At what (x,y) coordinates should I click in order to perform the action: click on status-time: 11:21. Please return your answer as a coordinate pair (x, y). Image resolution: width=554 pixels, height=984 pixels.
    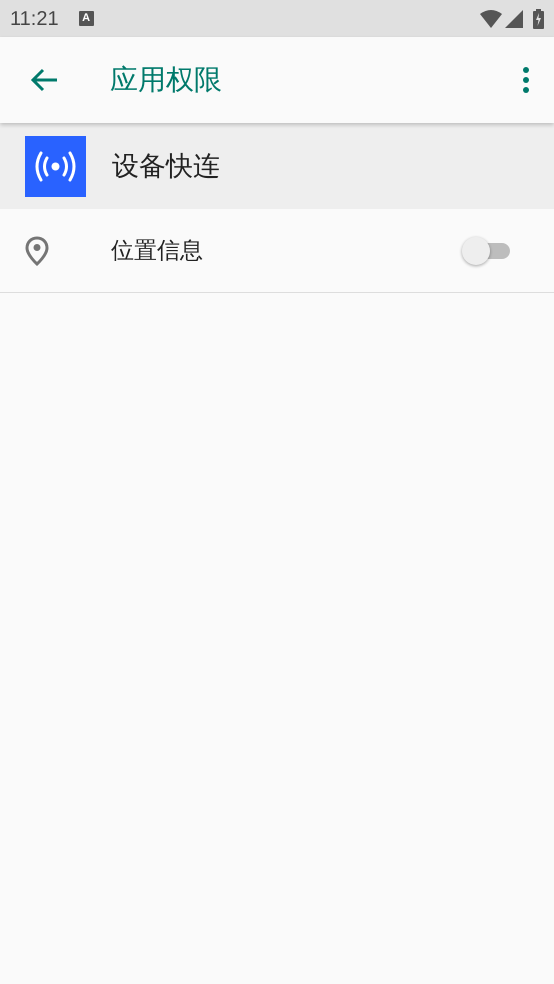
    Looking at the image, I should click on (34, 19).